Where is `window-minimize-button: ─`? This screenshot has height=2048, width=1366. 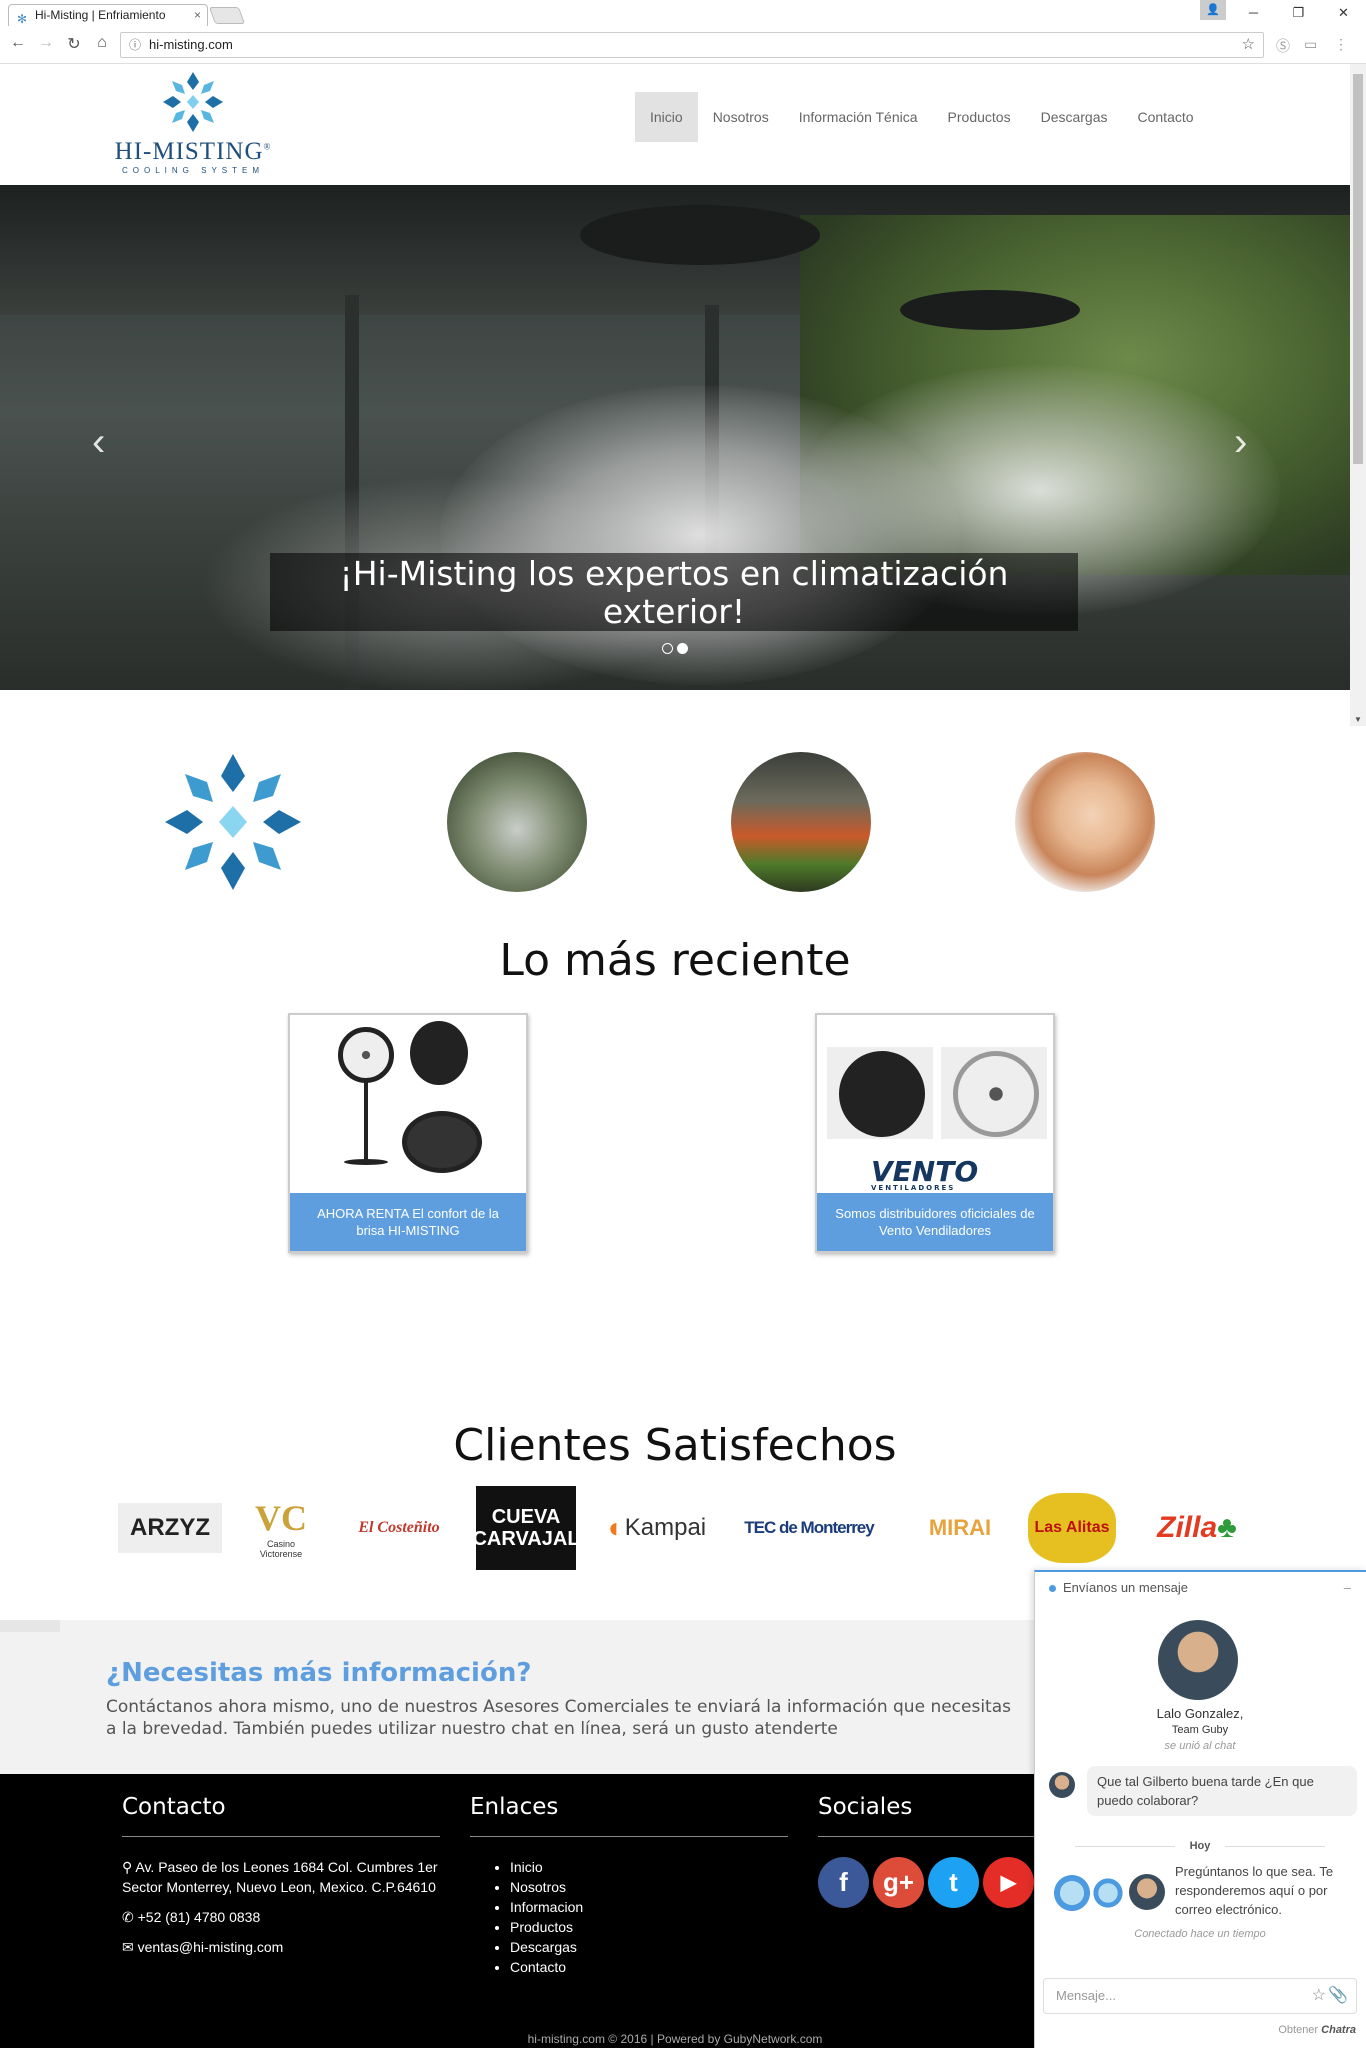
window-minimize-button: ─ is located at coordinates (1253, 13).